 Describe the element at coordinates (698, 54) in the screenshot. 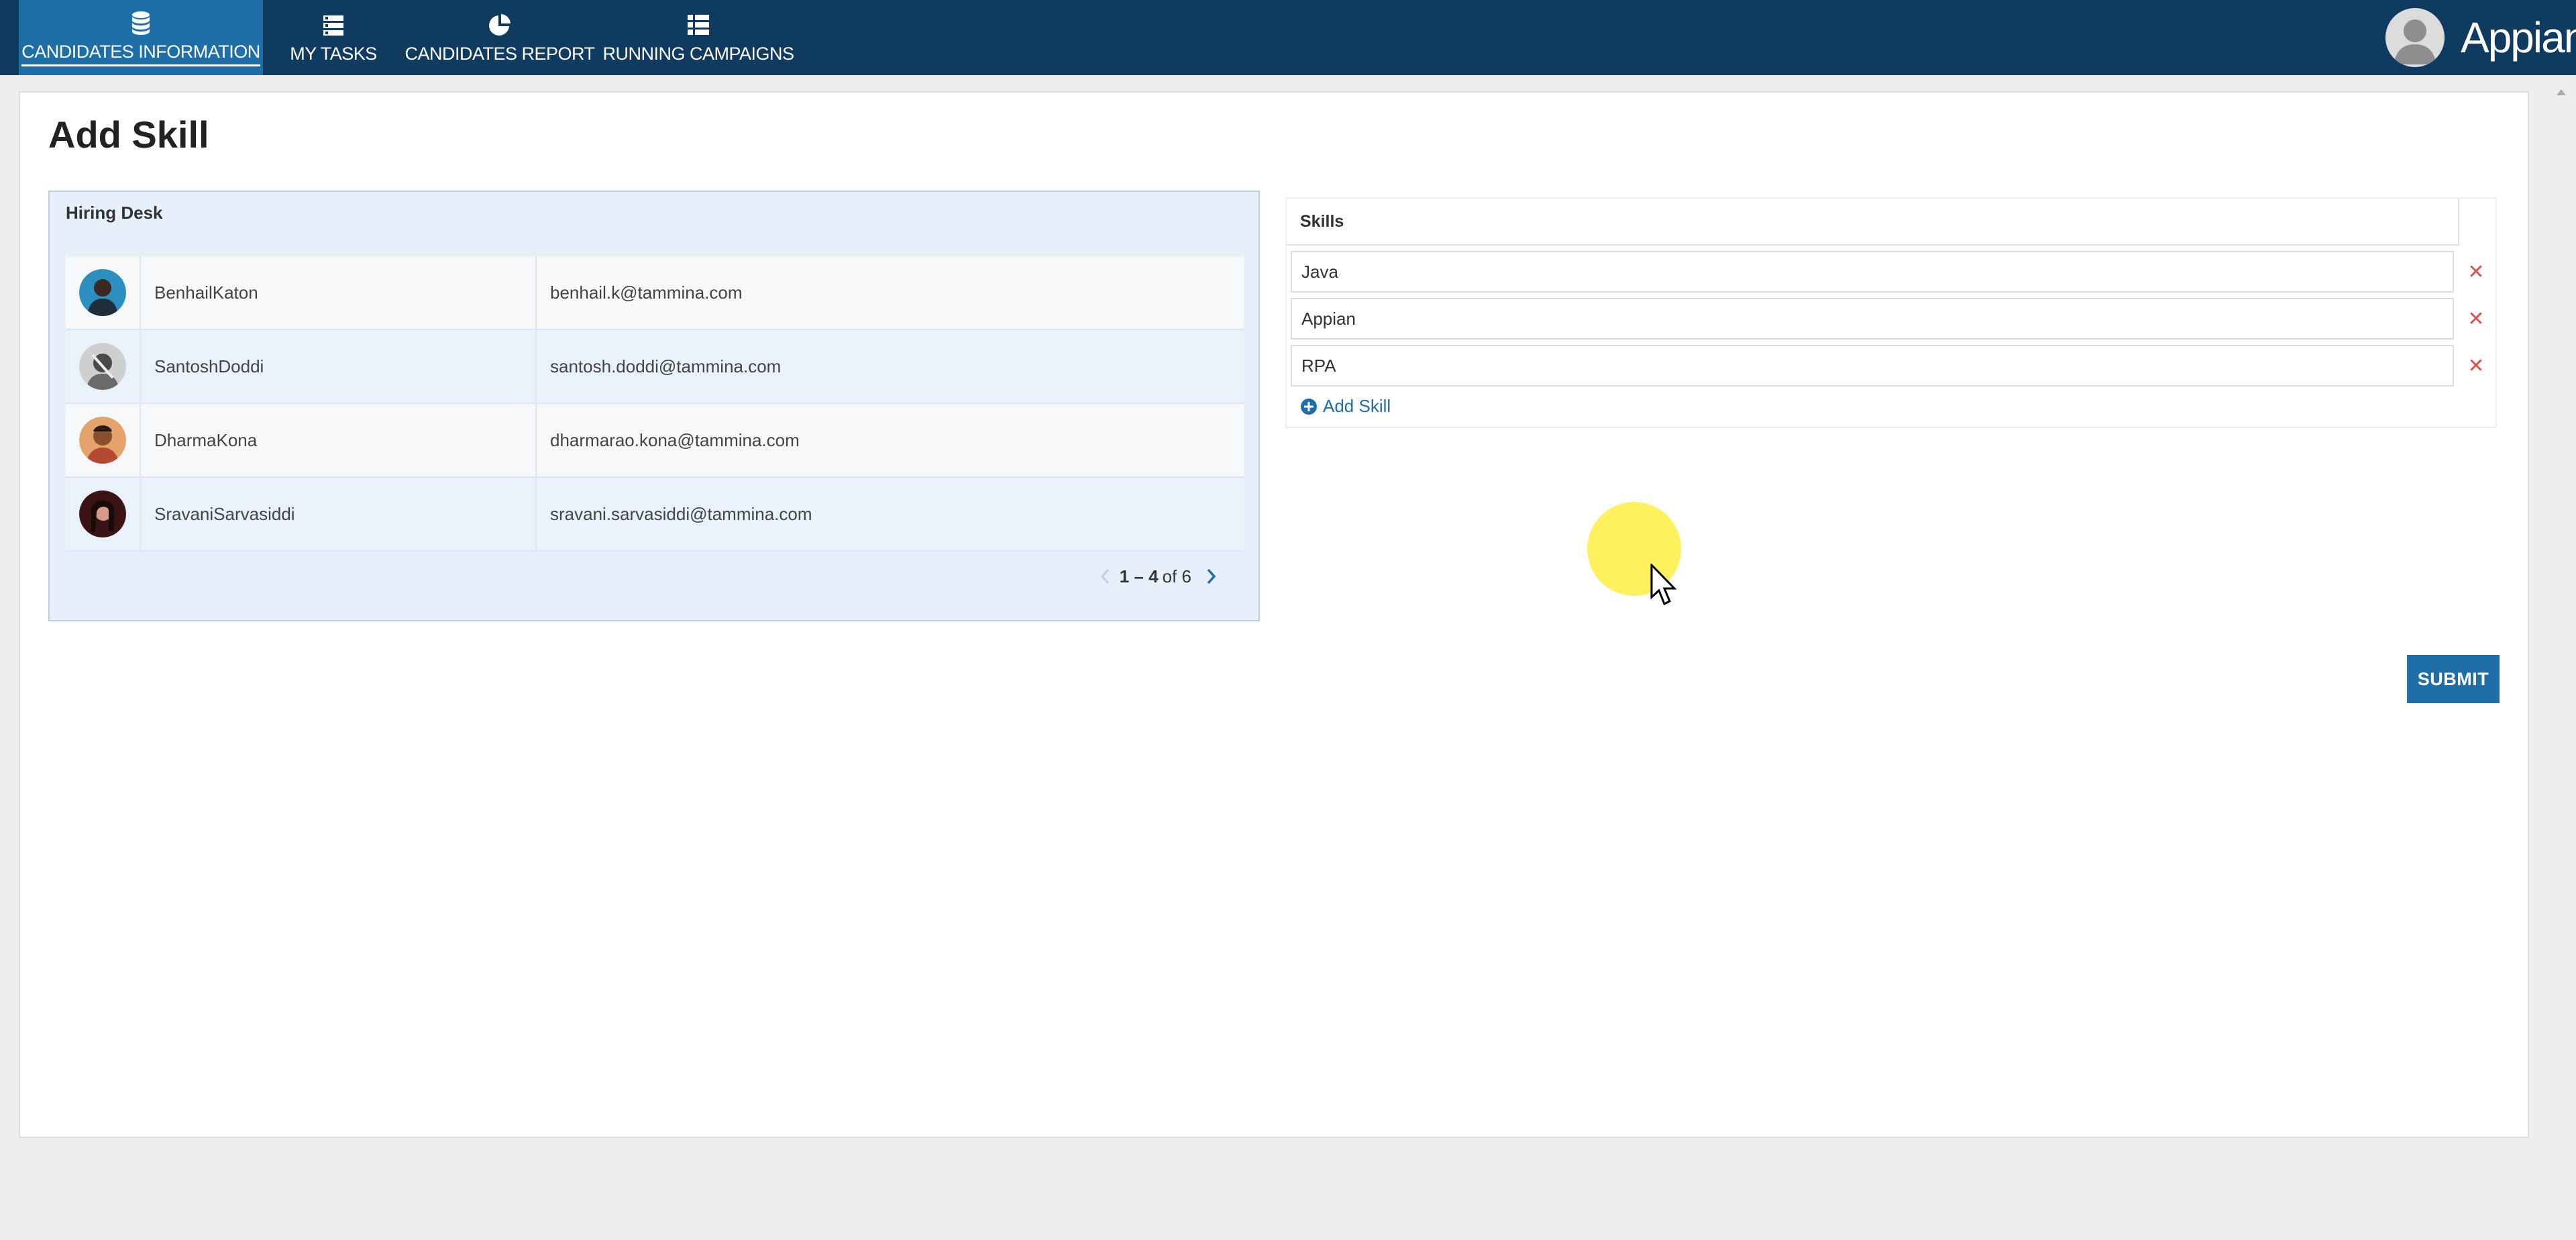

I see `tab-label: RUNNING CAMPAIGNS` at that location.